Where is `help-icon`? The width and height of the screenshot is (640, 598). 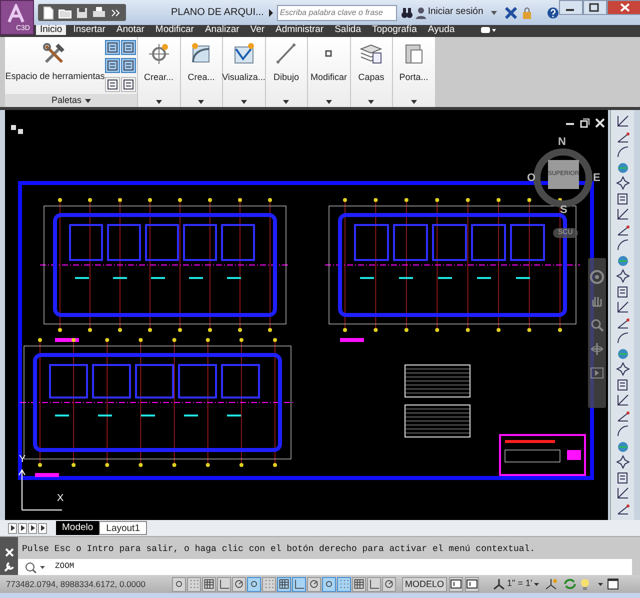 help-icon is located at coordinates (553, 12).